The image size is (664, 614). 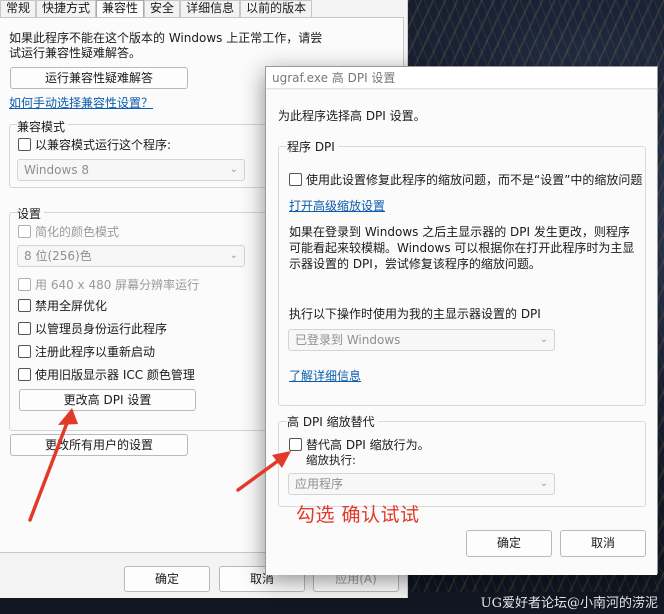 What do you see at coordinates (58, 256) in the screenshot?
I see `color-depth-value: 8 位(256)色` at bounding box center [58, 256].